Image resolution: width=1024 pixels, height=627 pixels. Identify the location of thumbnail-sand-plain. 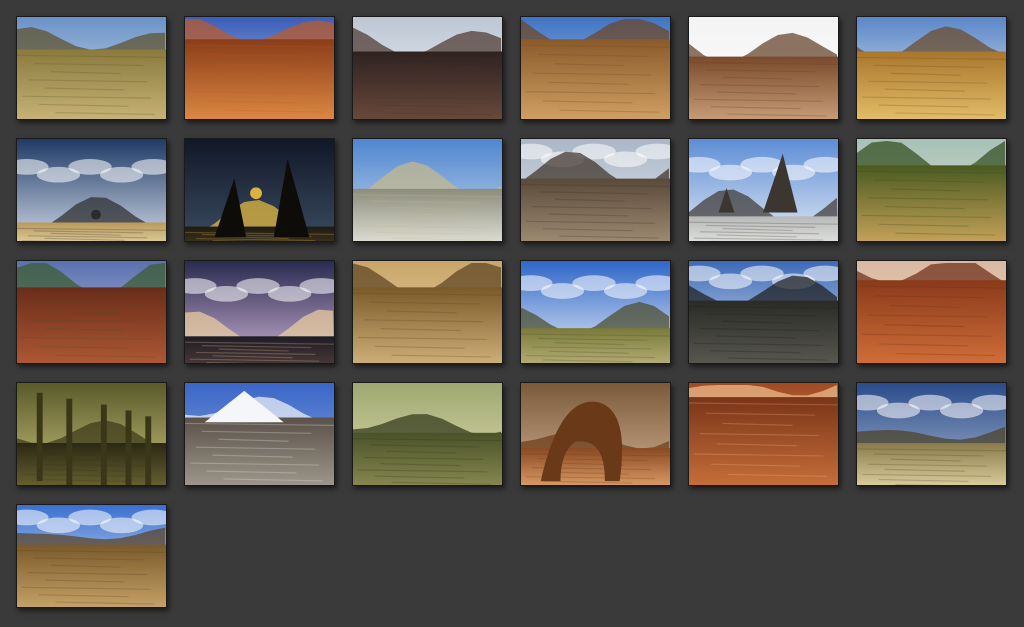
(595, 68).